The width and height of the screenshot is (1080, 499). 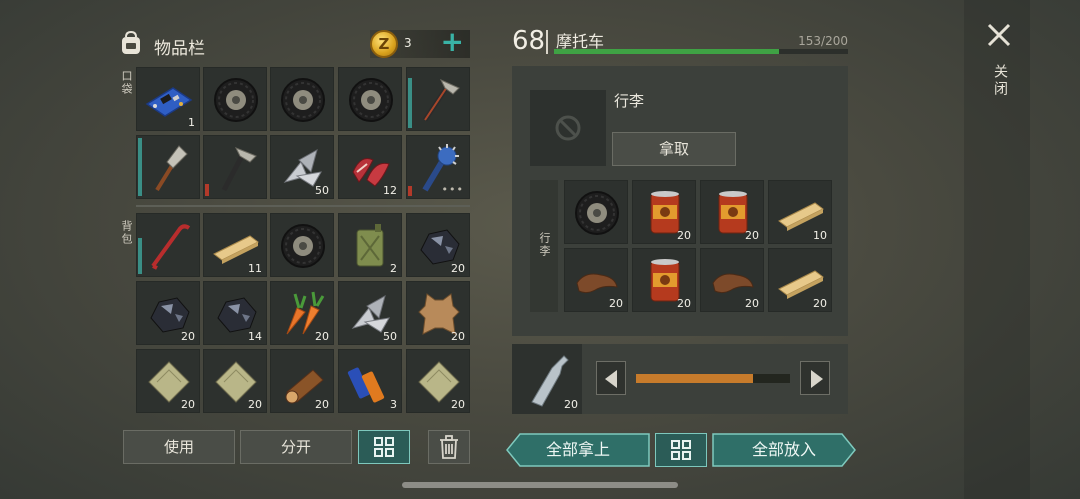 I want to click on trunk-sort-grid-button, so click(x=681, y=450).